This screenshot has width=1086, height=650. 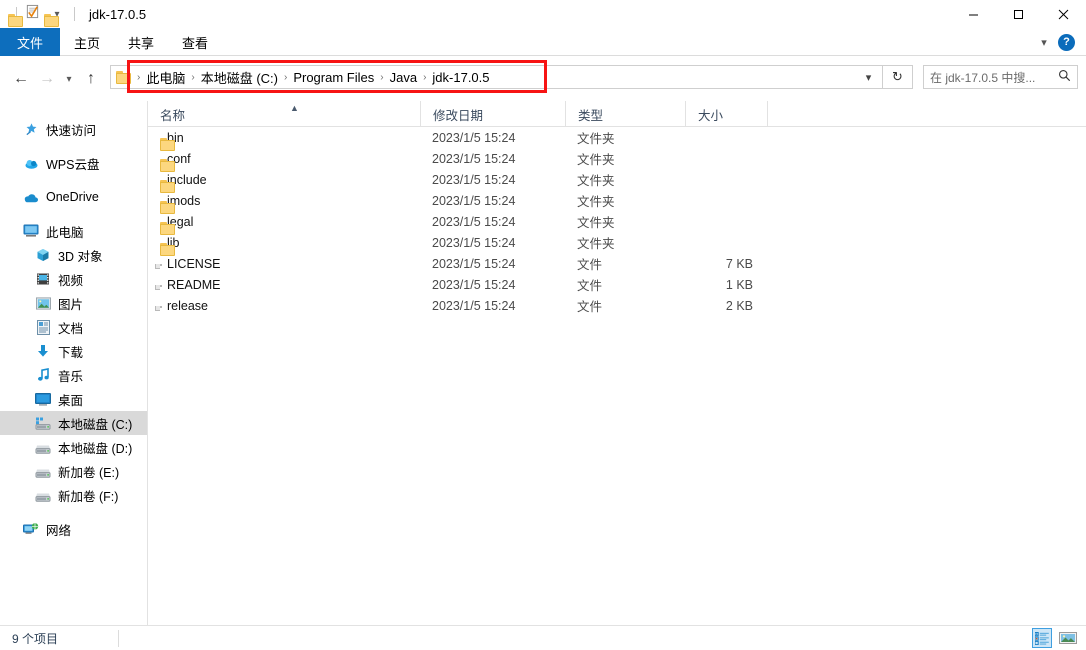 What do you see at coordinates (333, 77) in the screenshot?
I see `breadcrumb-item-program-files: Program Files` at bounding box center [333, 77].